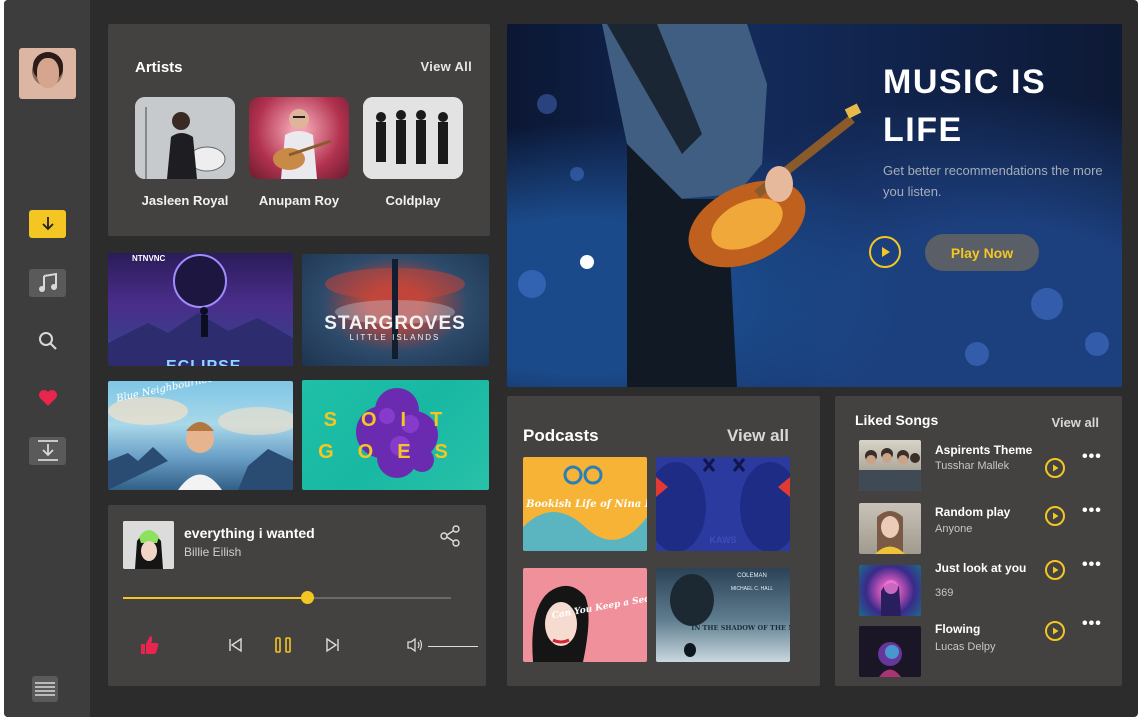 The width and height of the screenshot is (1142, 722). What do you see at coordinates (758, 436) in the screenshot?
I see `podcasts-view-all-link: View all` at bounding box center [758, 436].